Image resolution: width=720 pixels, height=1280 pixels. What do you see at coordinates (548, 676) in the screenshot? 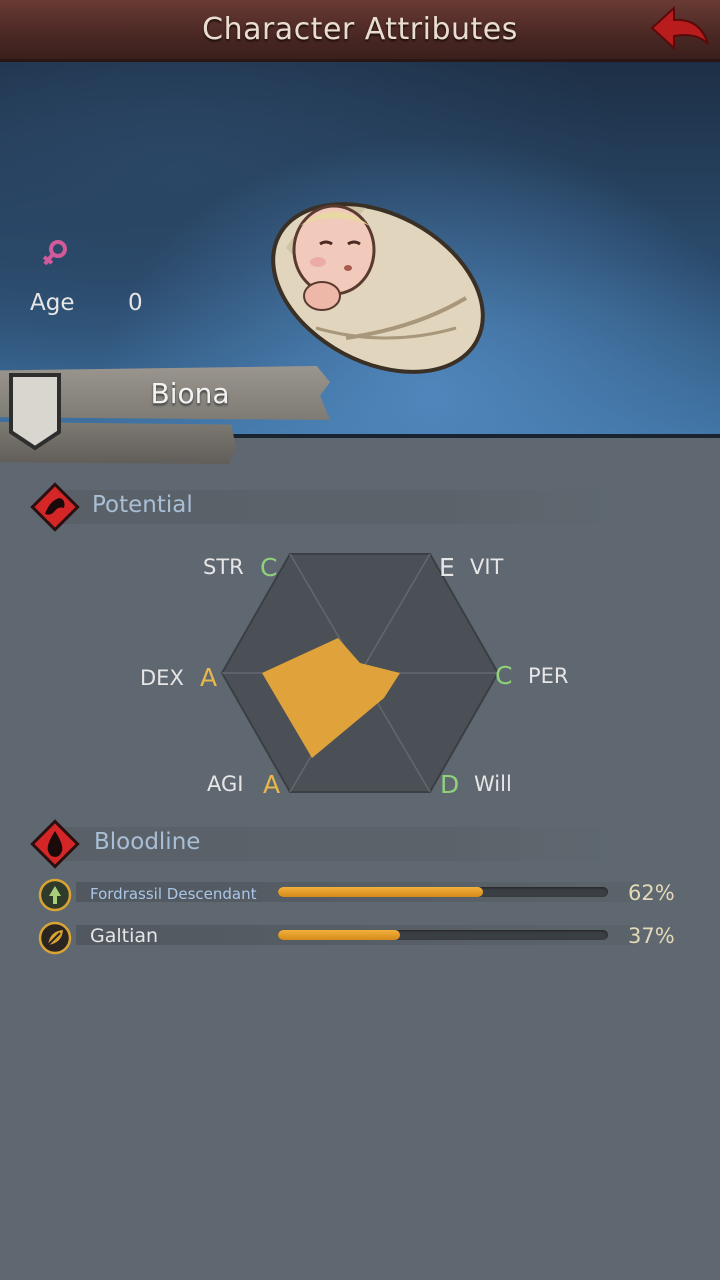
I see `stat-label-per: PER` at bounding box center [548, 676].